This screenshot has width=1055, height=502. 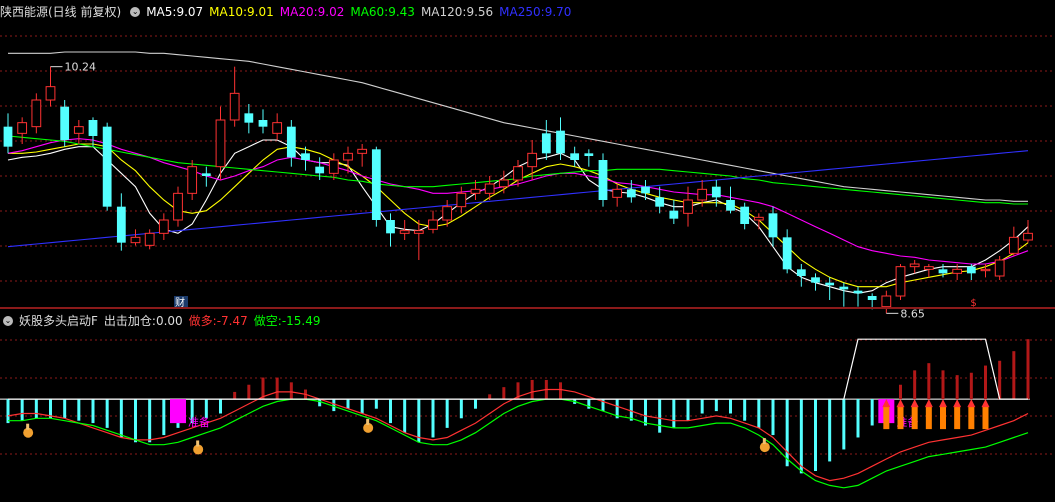 What do you see at coordinates (241, 12) in the screenshot?
I see `legend-item: MA10: 9.01` at bounding box center [241, 12].